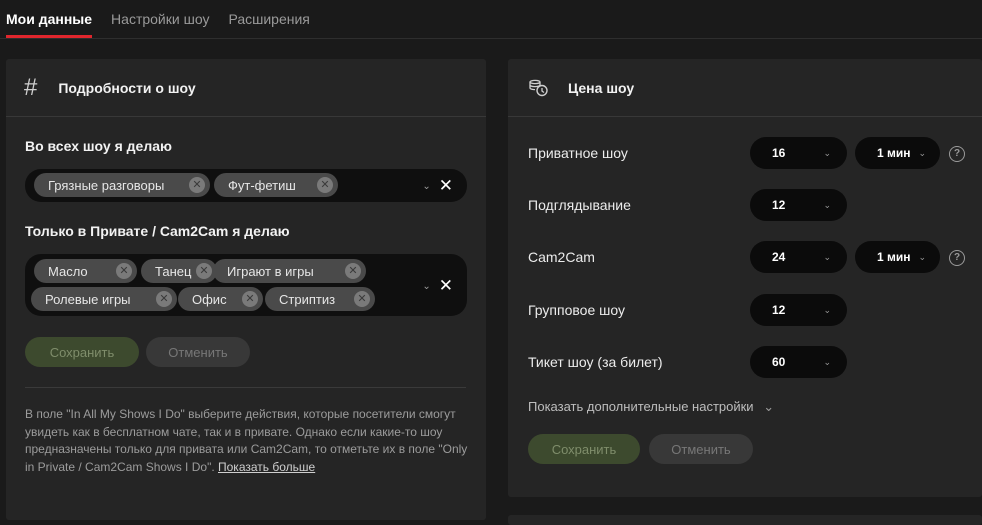  I want to click on price-value: 16, so click(779, 153).